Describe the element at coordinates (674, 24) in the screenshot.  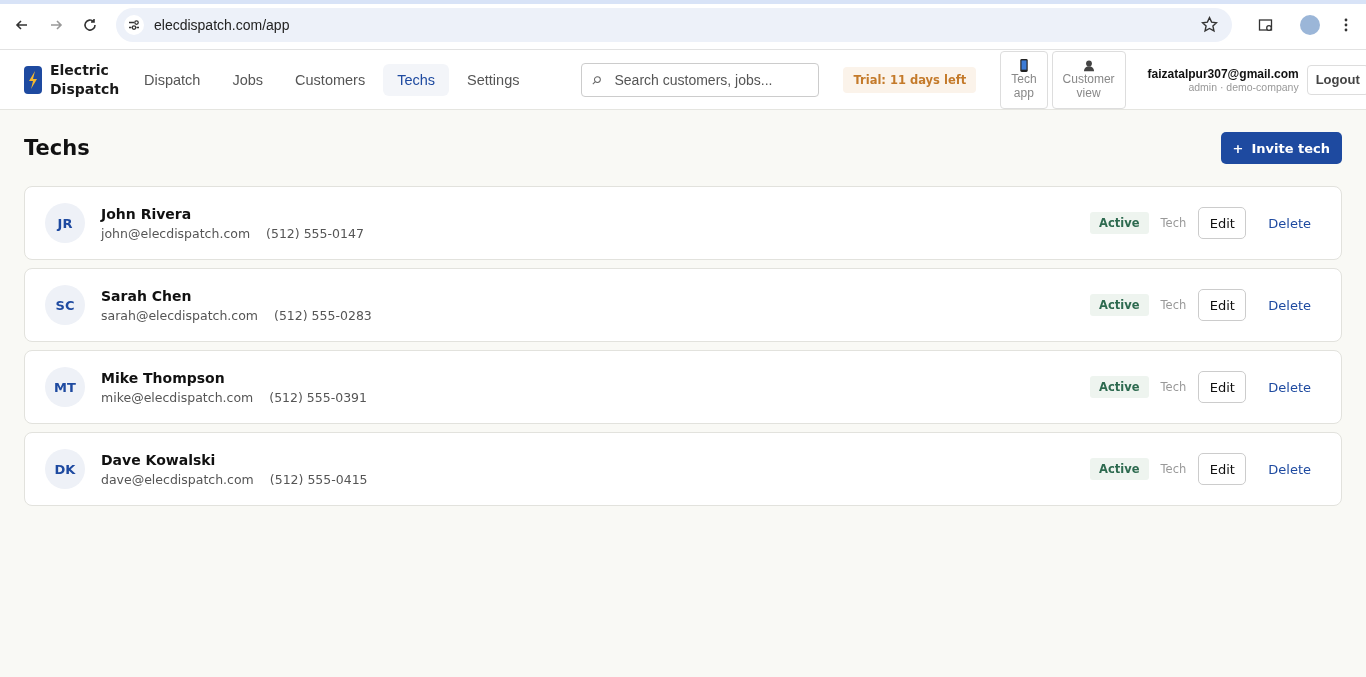
I see `address-bar: elecdispatch.com/app` at that location.